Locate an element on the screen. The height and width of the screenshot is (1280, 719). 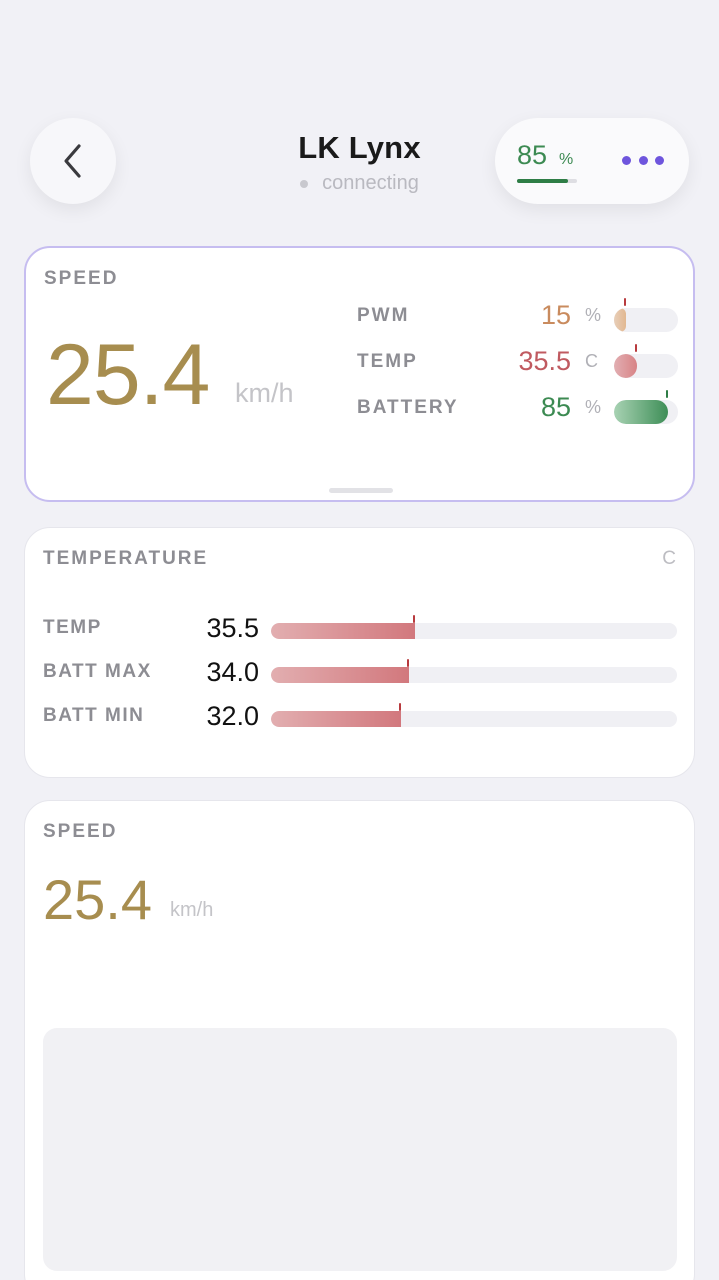
speed-chart-unit: km/h is located at coordinates (192, 910).